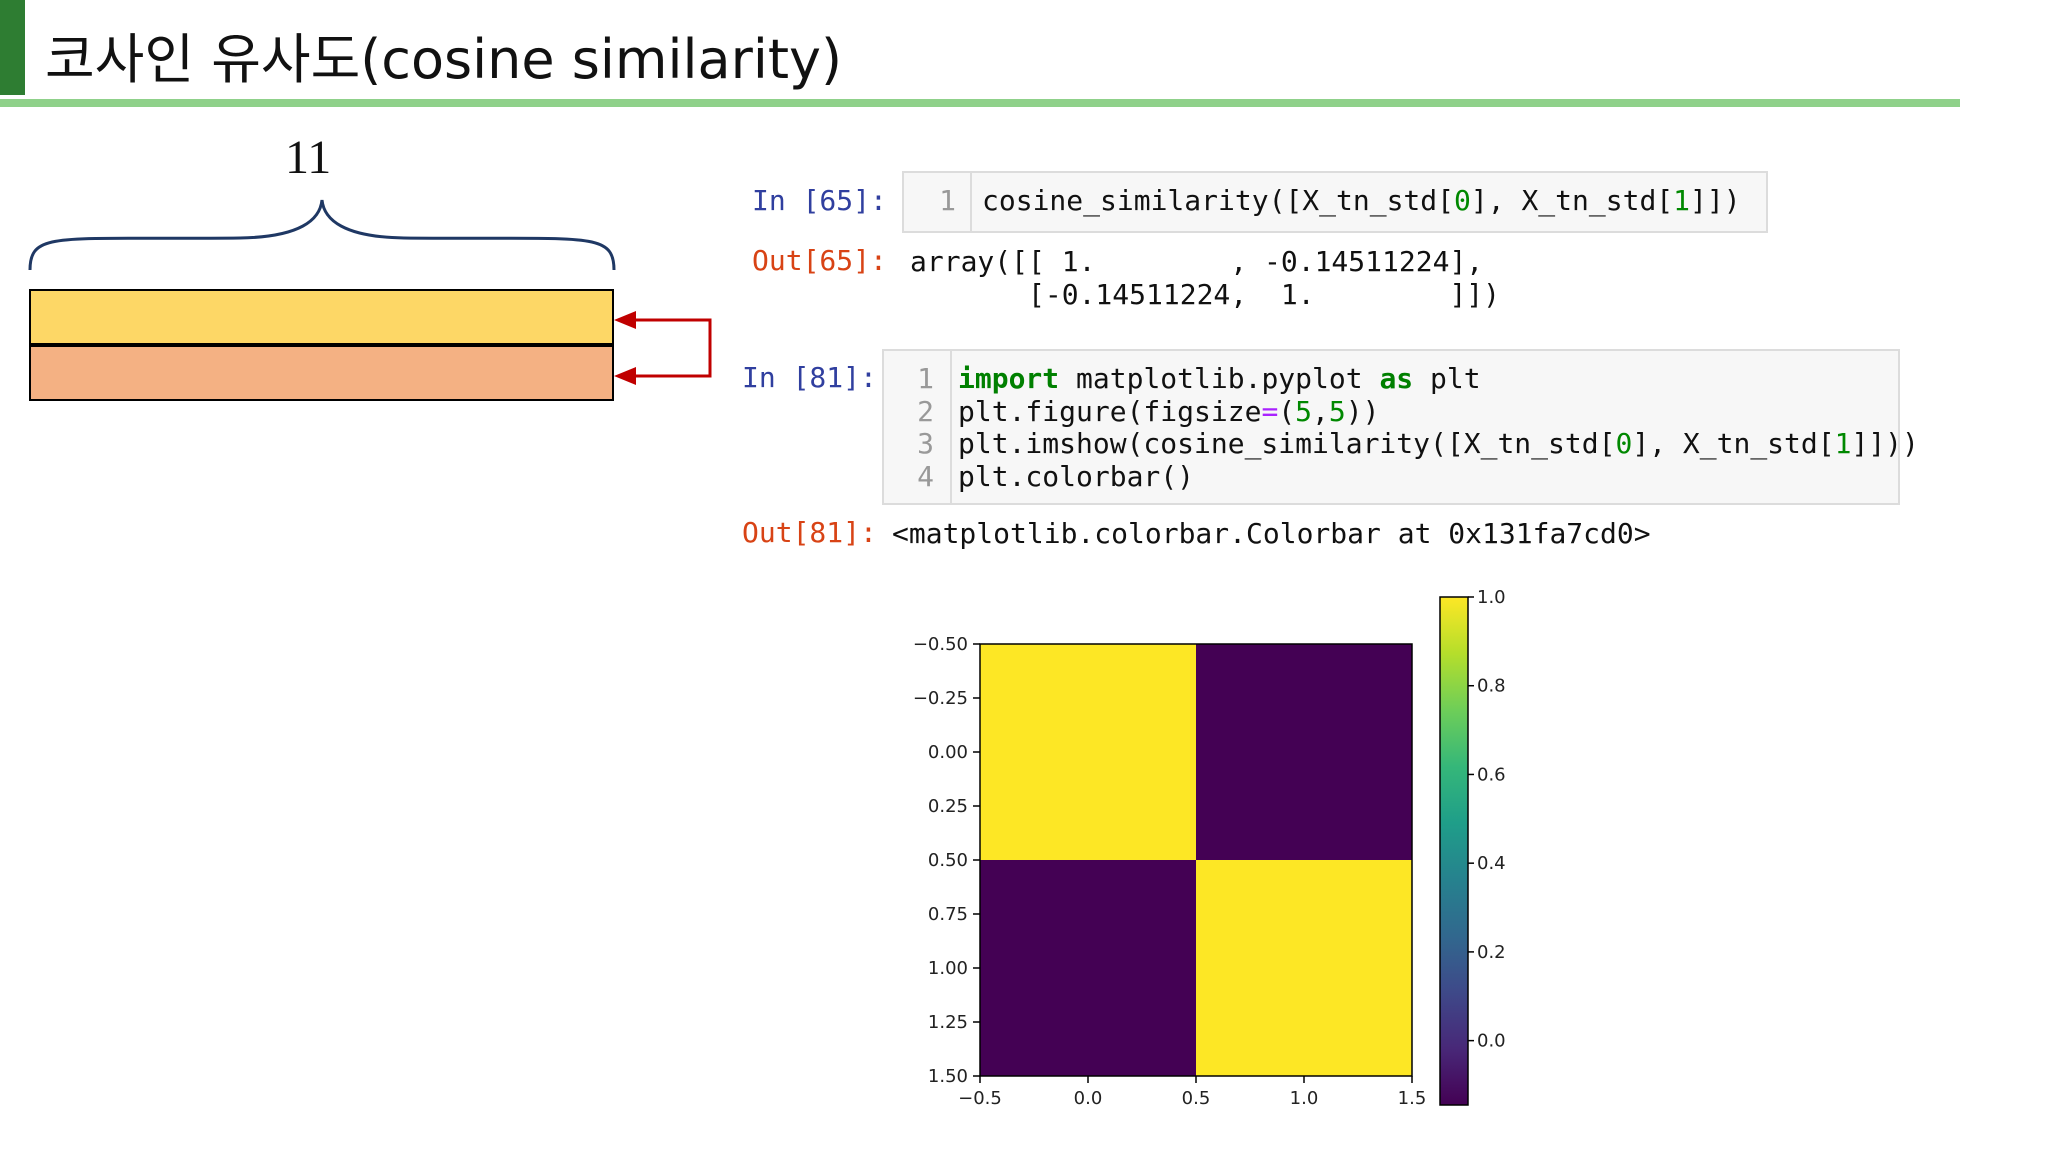  I want to click on slide-title: 코사인 유사도(cosine similarity), so click(444, 59).